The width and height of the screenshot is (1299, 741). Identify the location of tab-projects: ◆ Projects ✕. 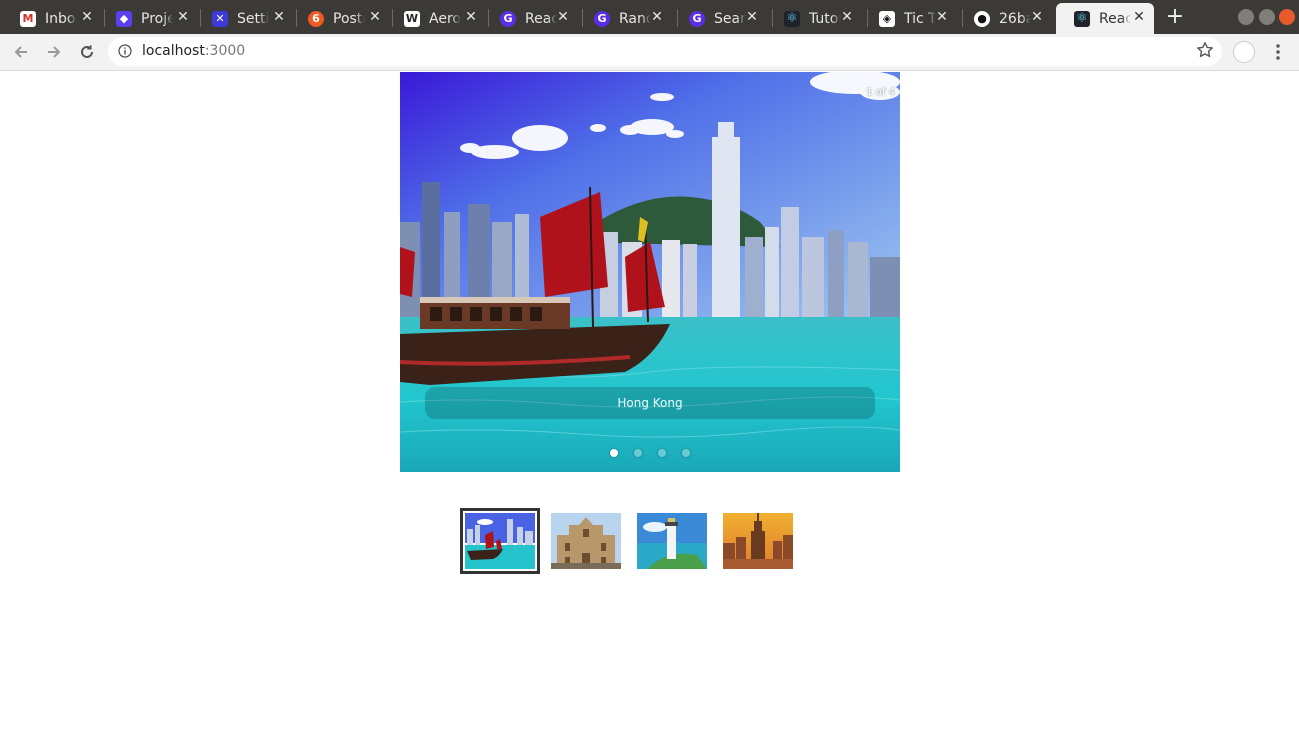
(148, 18).